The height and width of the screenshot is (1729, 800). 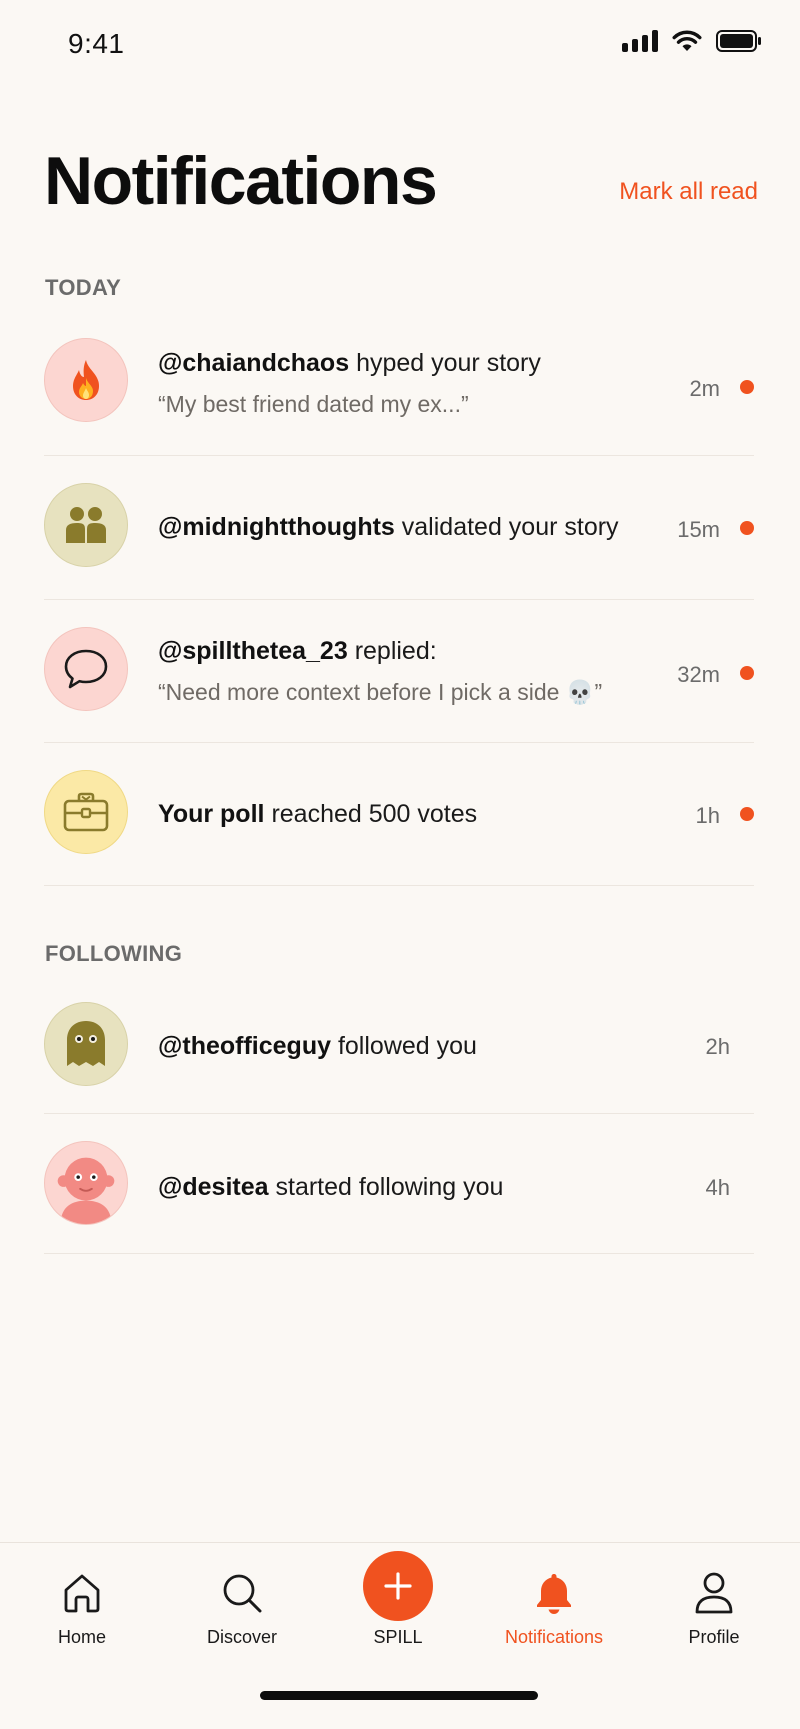 I want to click on notification-time: 4h, so click(x=717, y=1187).